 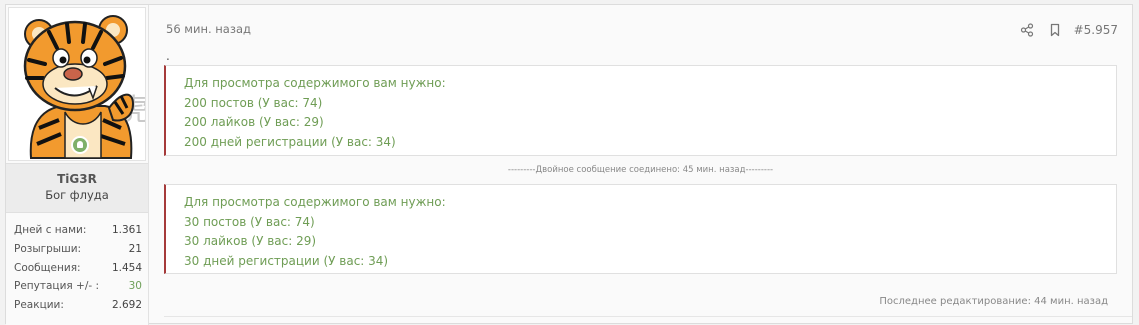 What do you see at coordinates (250, 241) in the screenshot?
I see `hidden-requirement-line: 30 лайков (У вас: 29)` at bounding box center [250, 241].